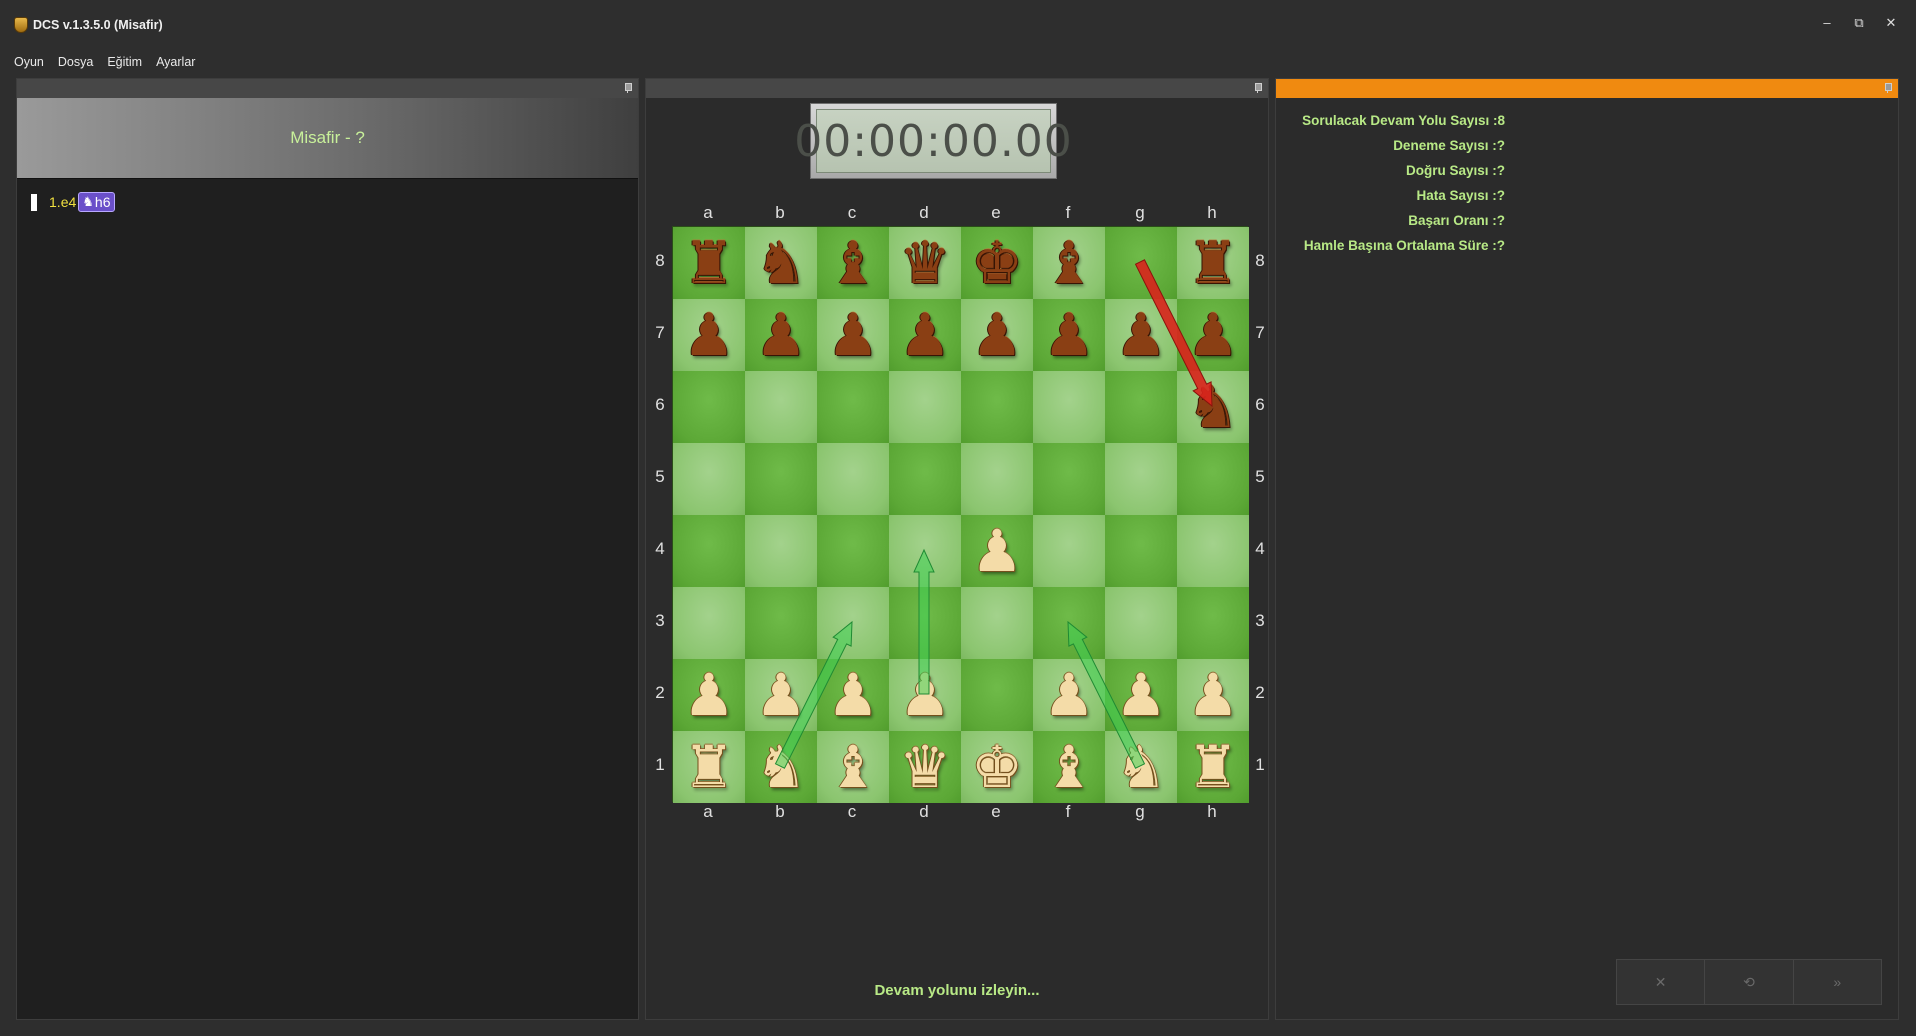 The width and height of the screenshot is (1916, 1036). Describe the element at coordinates (925, 551) in the screenshot. I see `square-d4` at that location.